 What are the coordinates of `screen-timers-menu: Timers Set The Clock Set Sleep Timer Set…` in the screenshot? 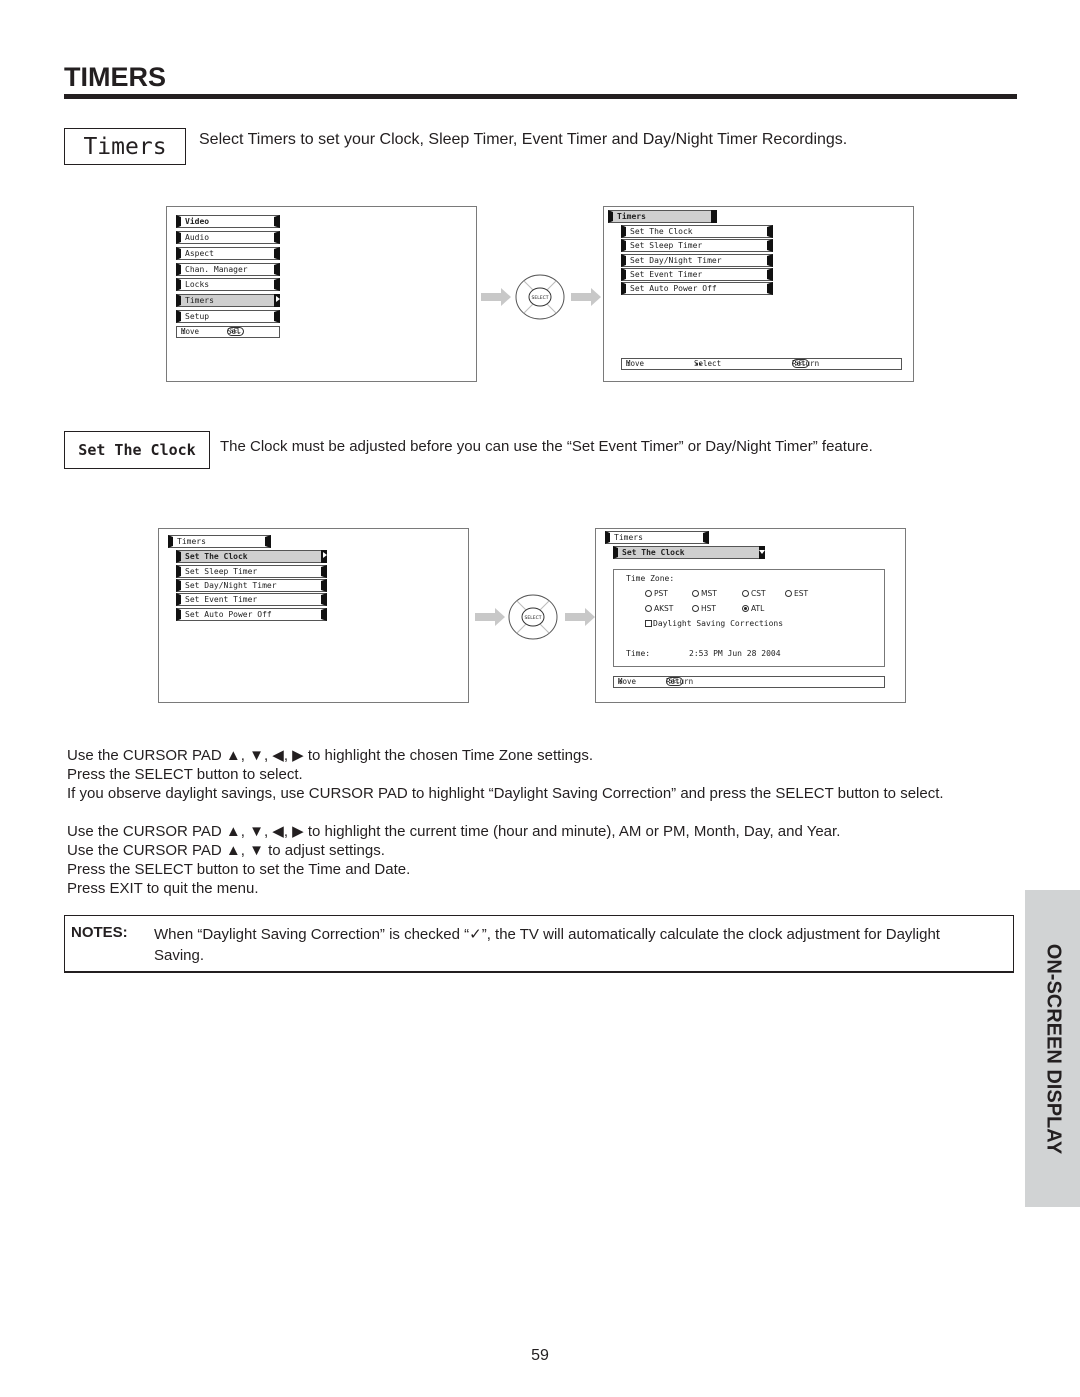 It's located at (758, 294).